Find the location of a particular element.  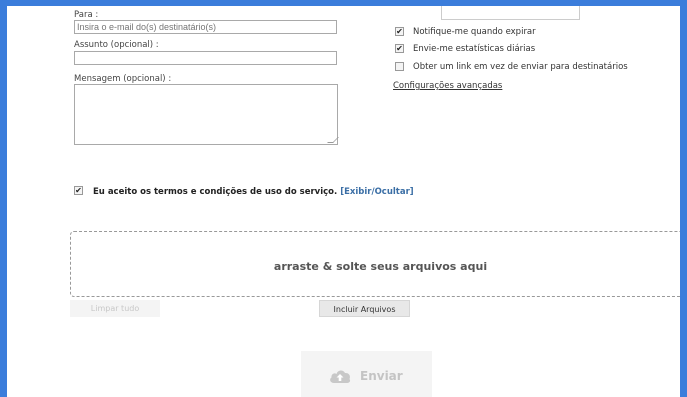

top-field-remnant is located at coordinates (510, 13).